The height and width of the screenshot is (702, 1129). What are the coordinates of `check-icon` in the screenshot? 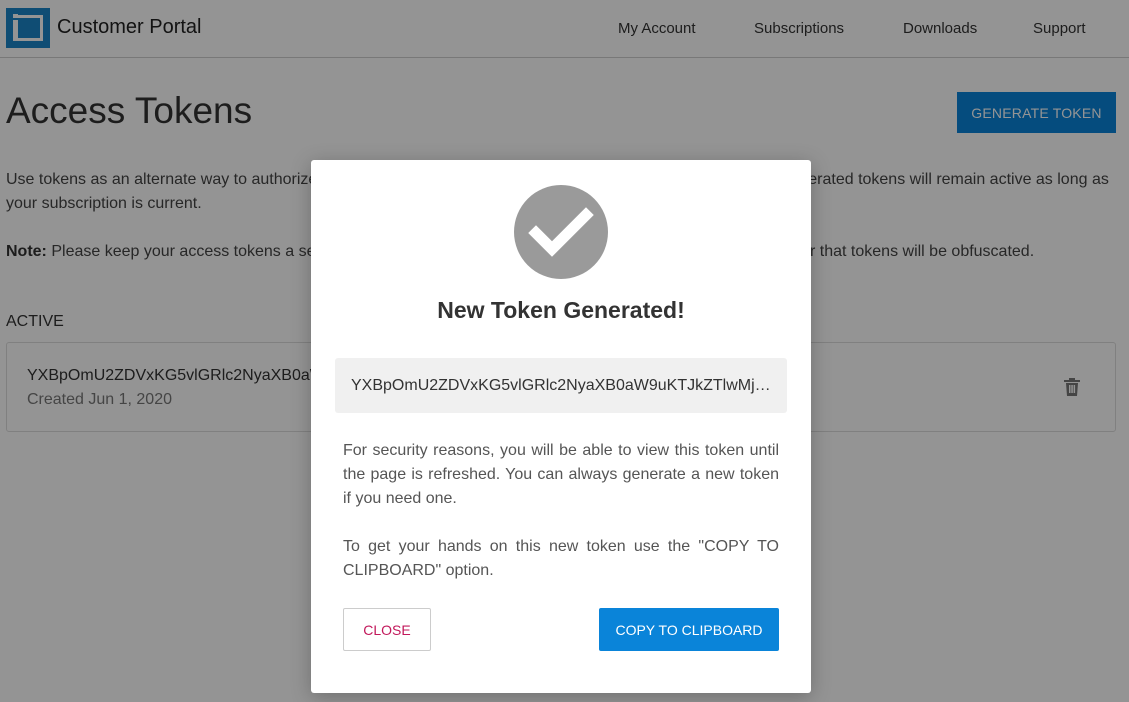 It's located at (561, 232).